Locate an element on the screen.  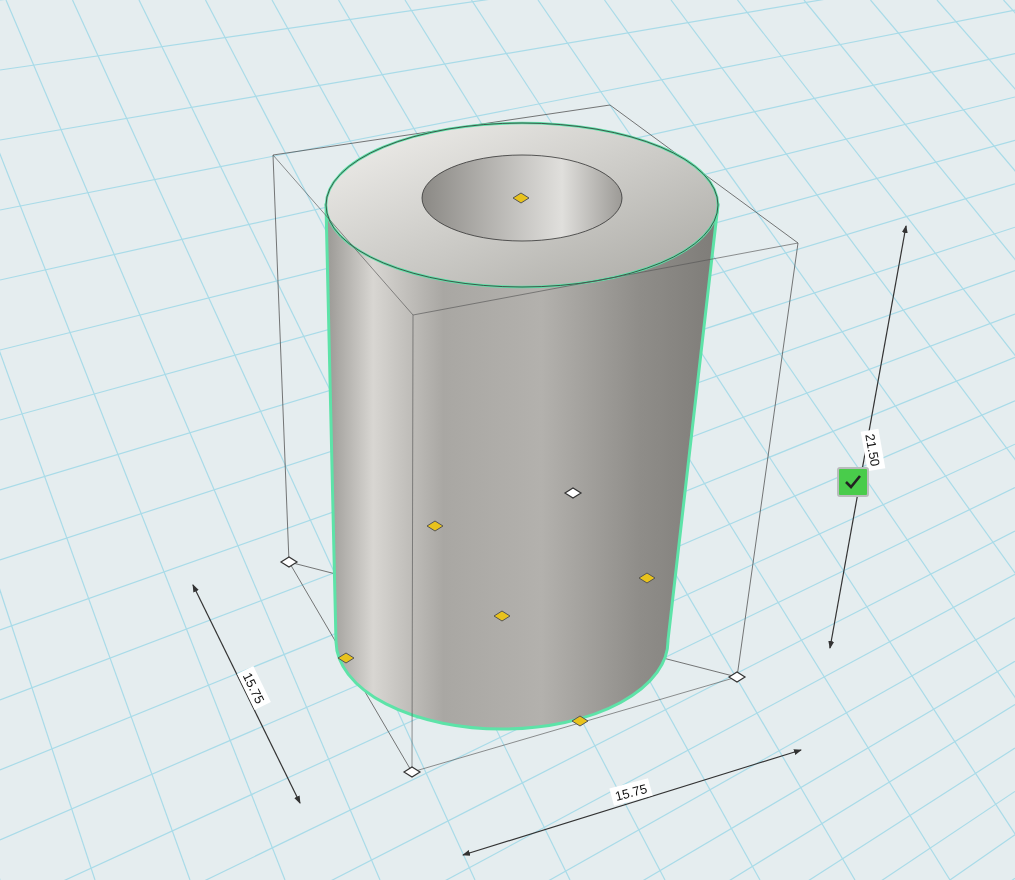
confirm-button is located at coordinates (853, 482).